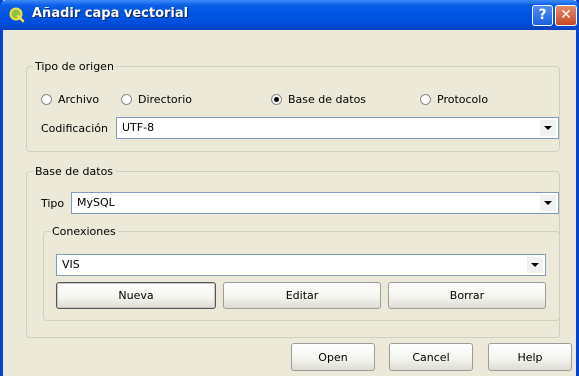  Describe the element at coordinates (165, 99) in the screenshot. I see `radio-directorio-label: Directorio` at that location.